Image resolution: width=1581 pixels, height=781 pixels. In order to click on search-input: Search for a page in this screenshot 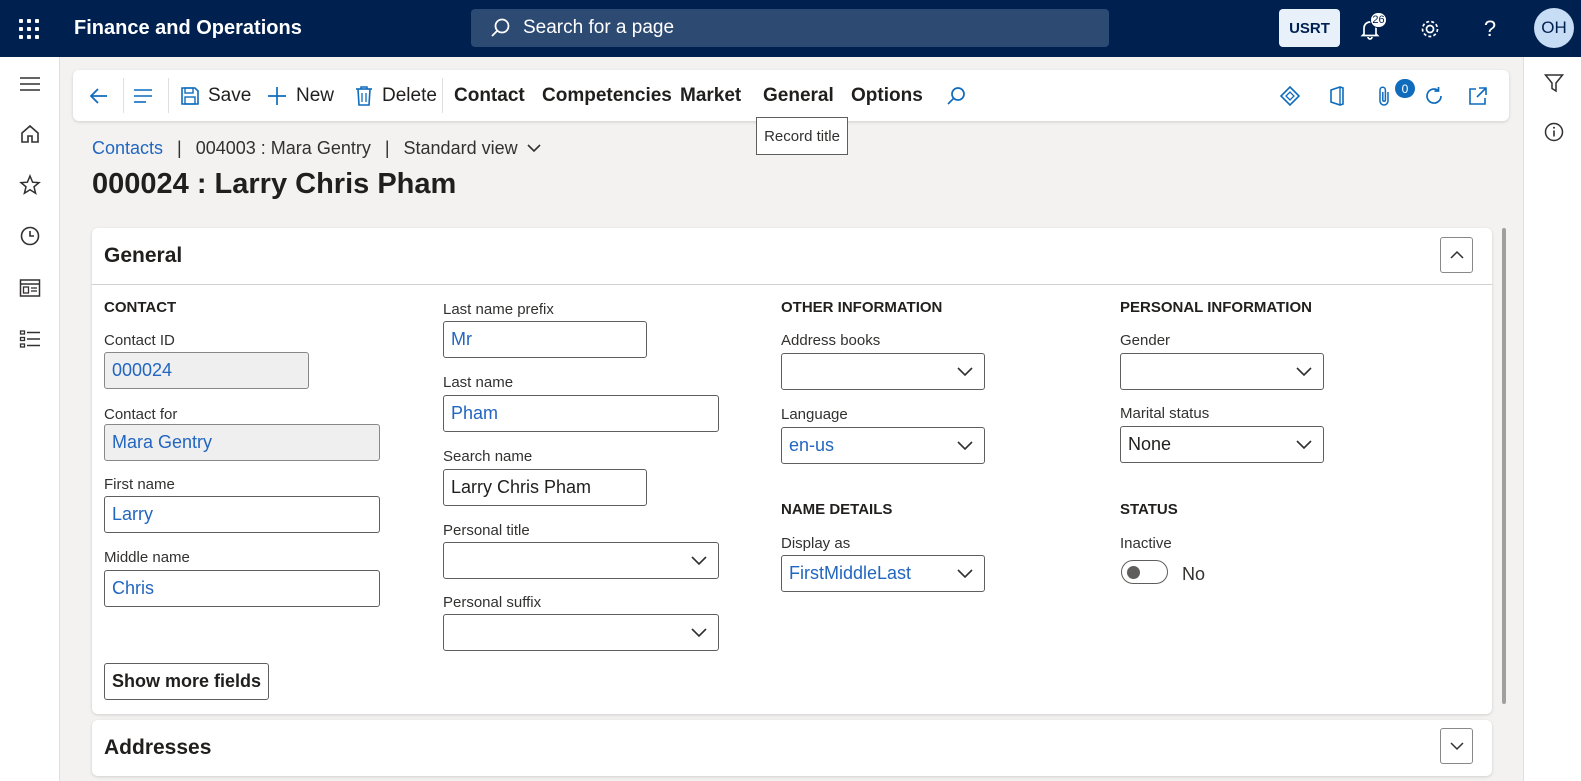, I will do `click(790, 28)`.